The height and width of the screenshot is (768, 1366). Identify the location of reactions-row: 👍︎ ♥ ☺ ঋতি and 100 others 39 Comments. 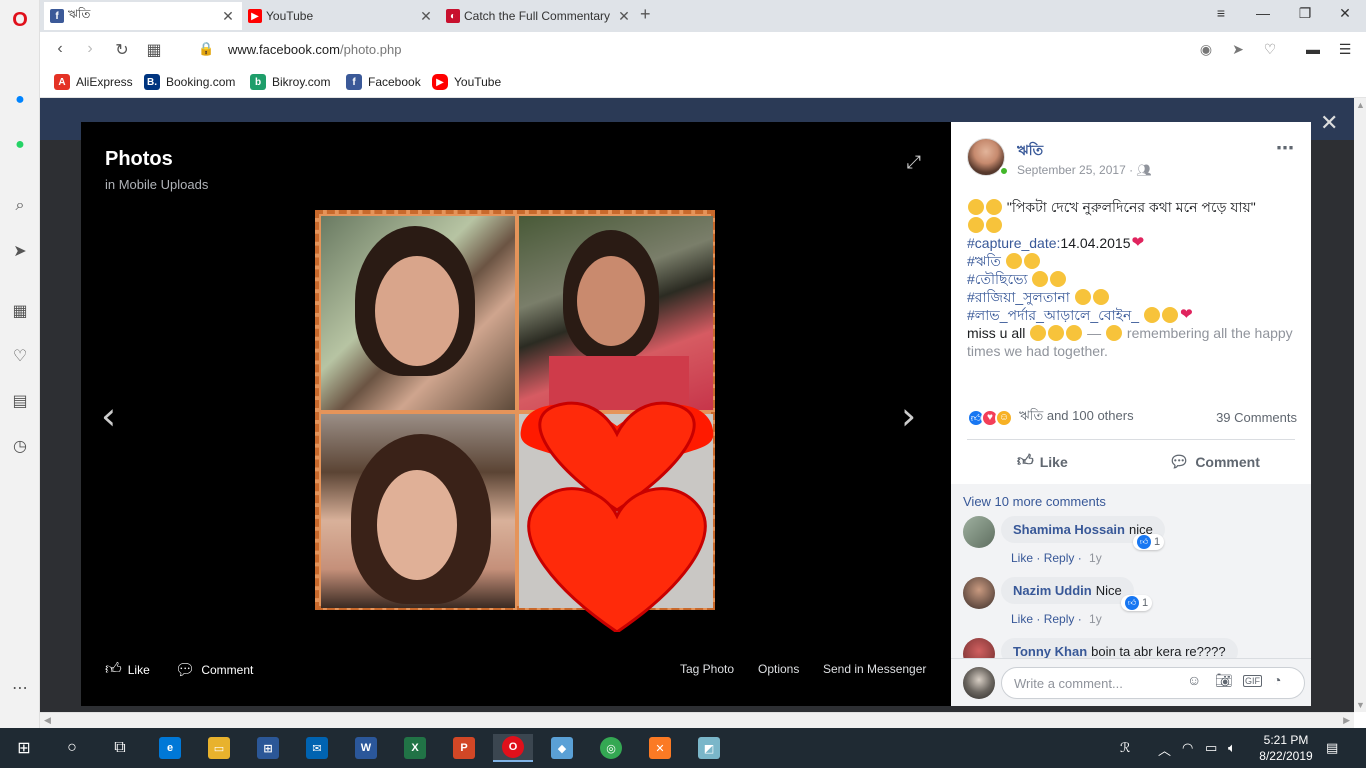
(1132, 417).